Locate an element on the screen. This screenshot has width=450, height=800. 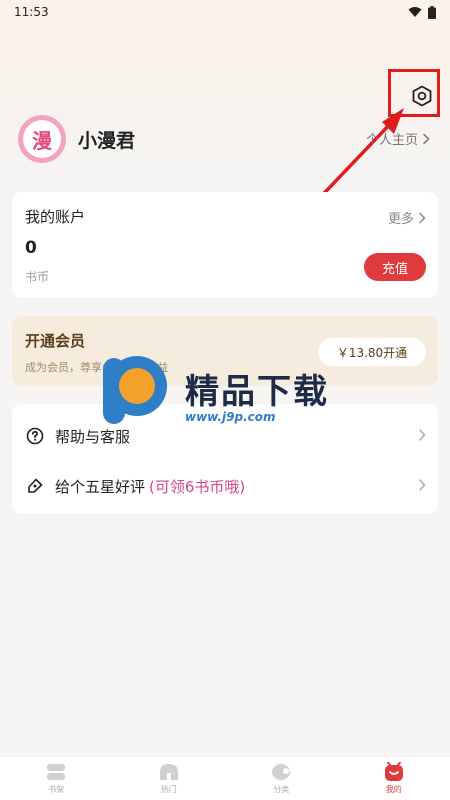
rate-pen-icon is located at coordinates (35, 486).